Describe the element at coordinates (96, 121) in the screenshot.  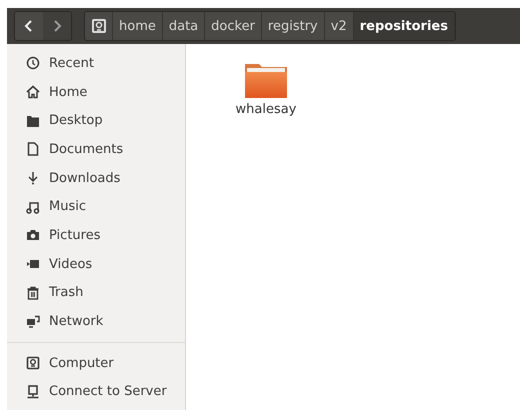
I see `sidebar-item: Desktop` at that location.